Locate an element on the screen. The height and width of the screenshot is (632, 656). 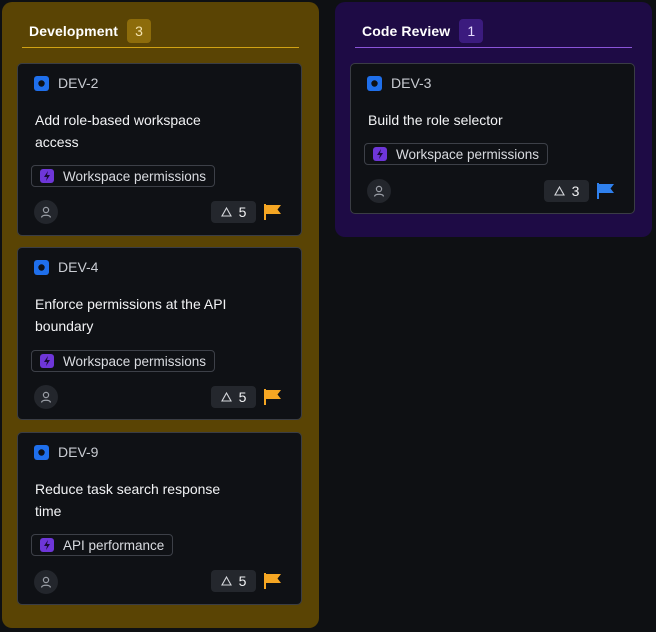
column-count-badge: 1 is located at coordinates (471, 30).